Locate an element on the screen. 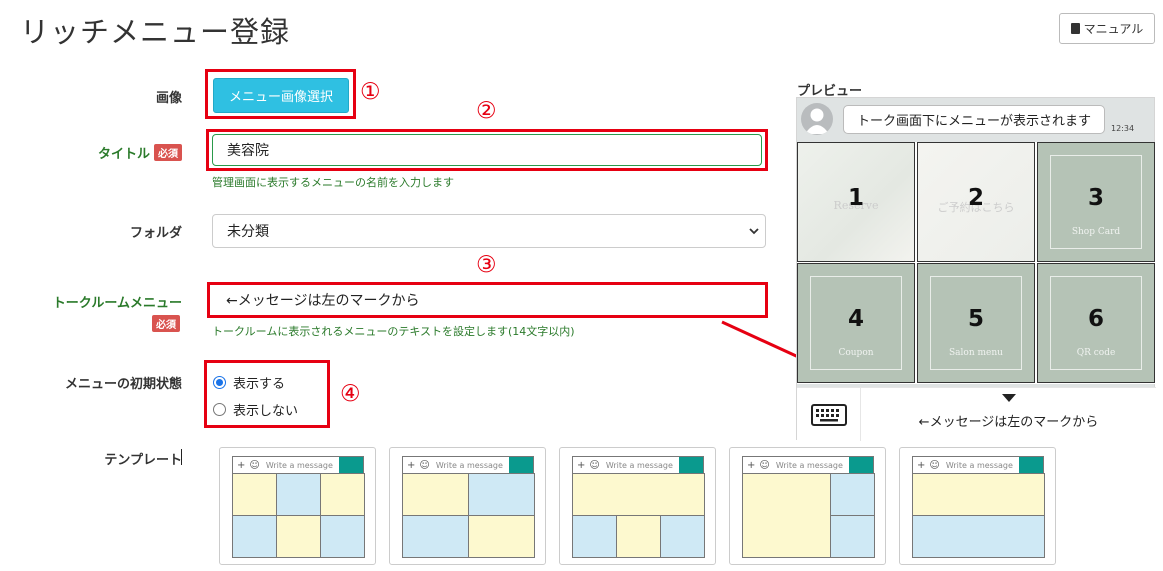 This screenshot has height=571, width=1163. template-option-4: + ☺ Write a message is located at coordinates (807, 506).